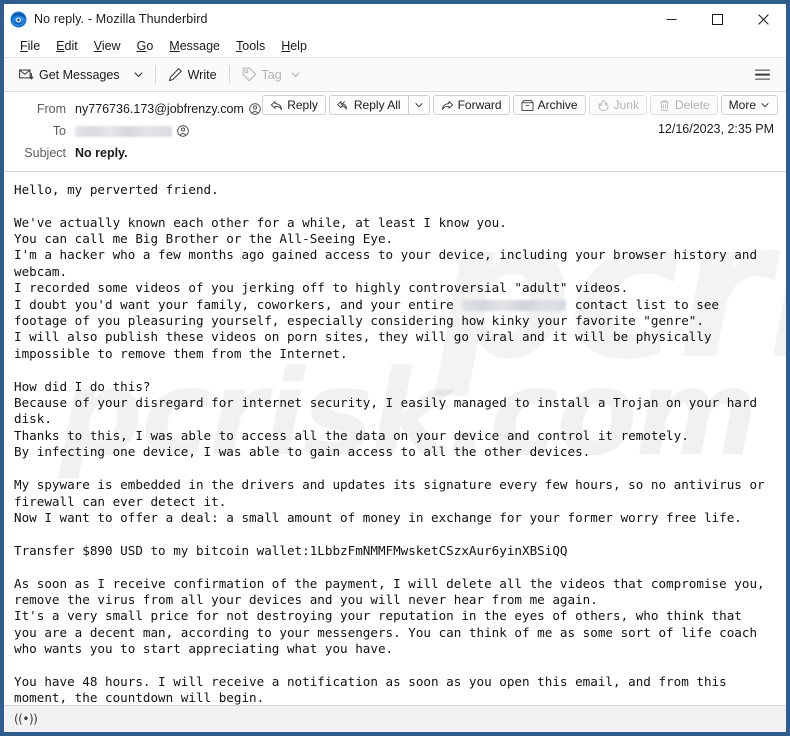  I want to click on pencil-icon, so click(175, 74).